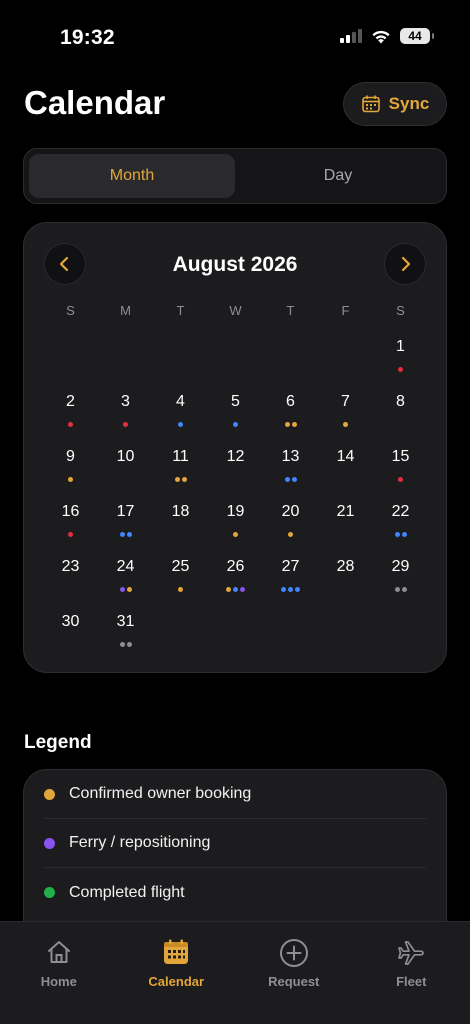 Image resolution: width=470 pixels, height=1024 pixels. I want to click on day-cell: 11, so click(180, 470).